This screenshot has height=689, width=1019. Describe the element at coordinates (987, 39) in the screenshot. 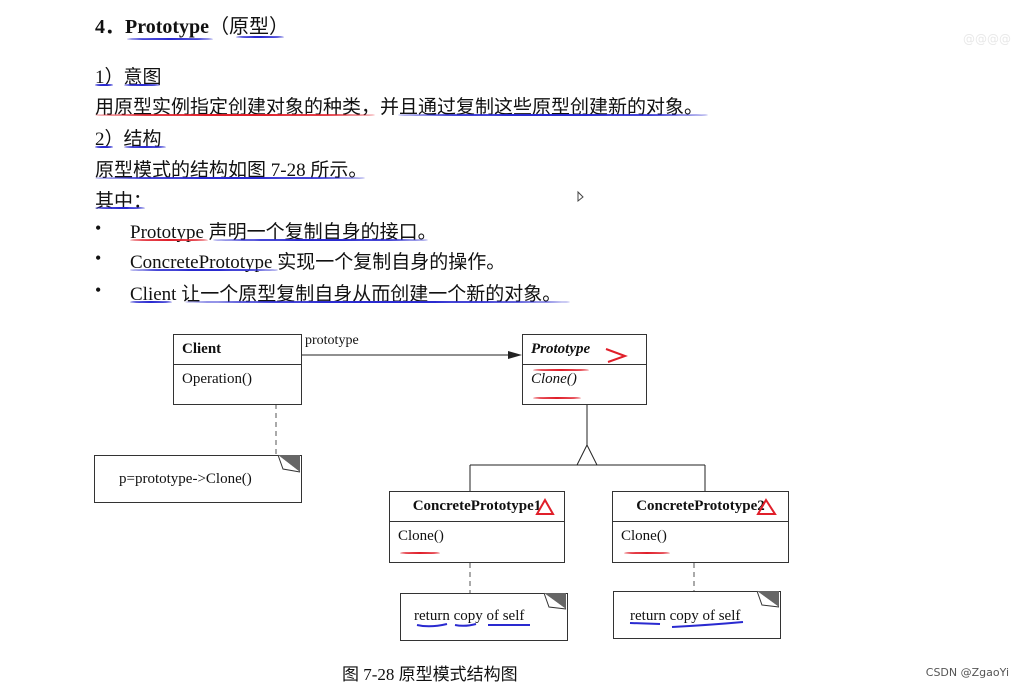

I see `corner-mark: @@@@` at that location.